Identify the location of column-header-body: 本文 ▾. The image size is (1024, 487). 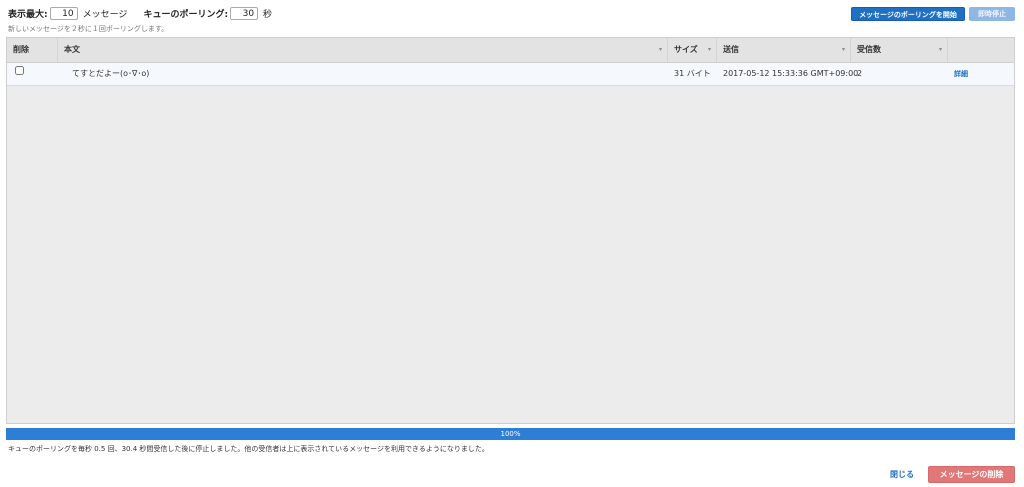
(363, 50).